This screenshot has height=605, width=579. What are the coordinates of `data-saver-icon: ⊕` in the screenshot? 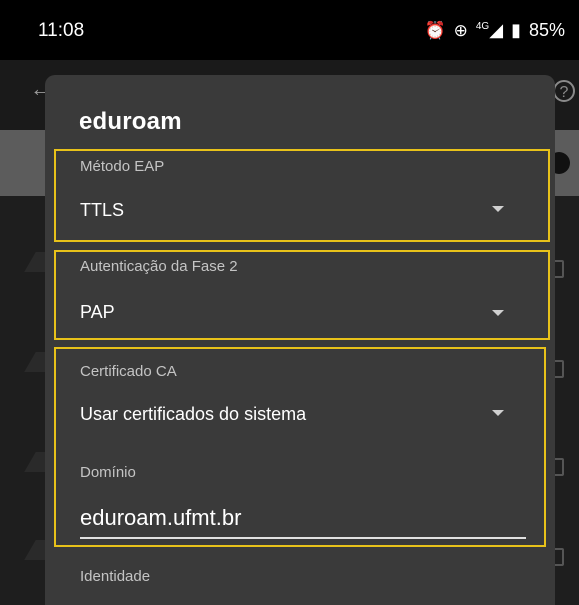 It's located at (460, 30).